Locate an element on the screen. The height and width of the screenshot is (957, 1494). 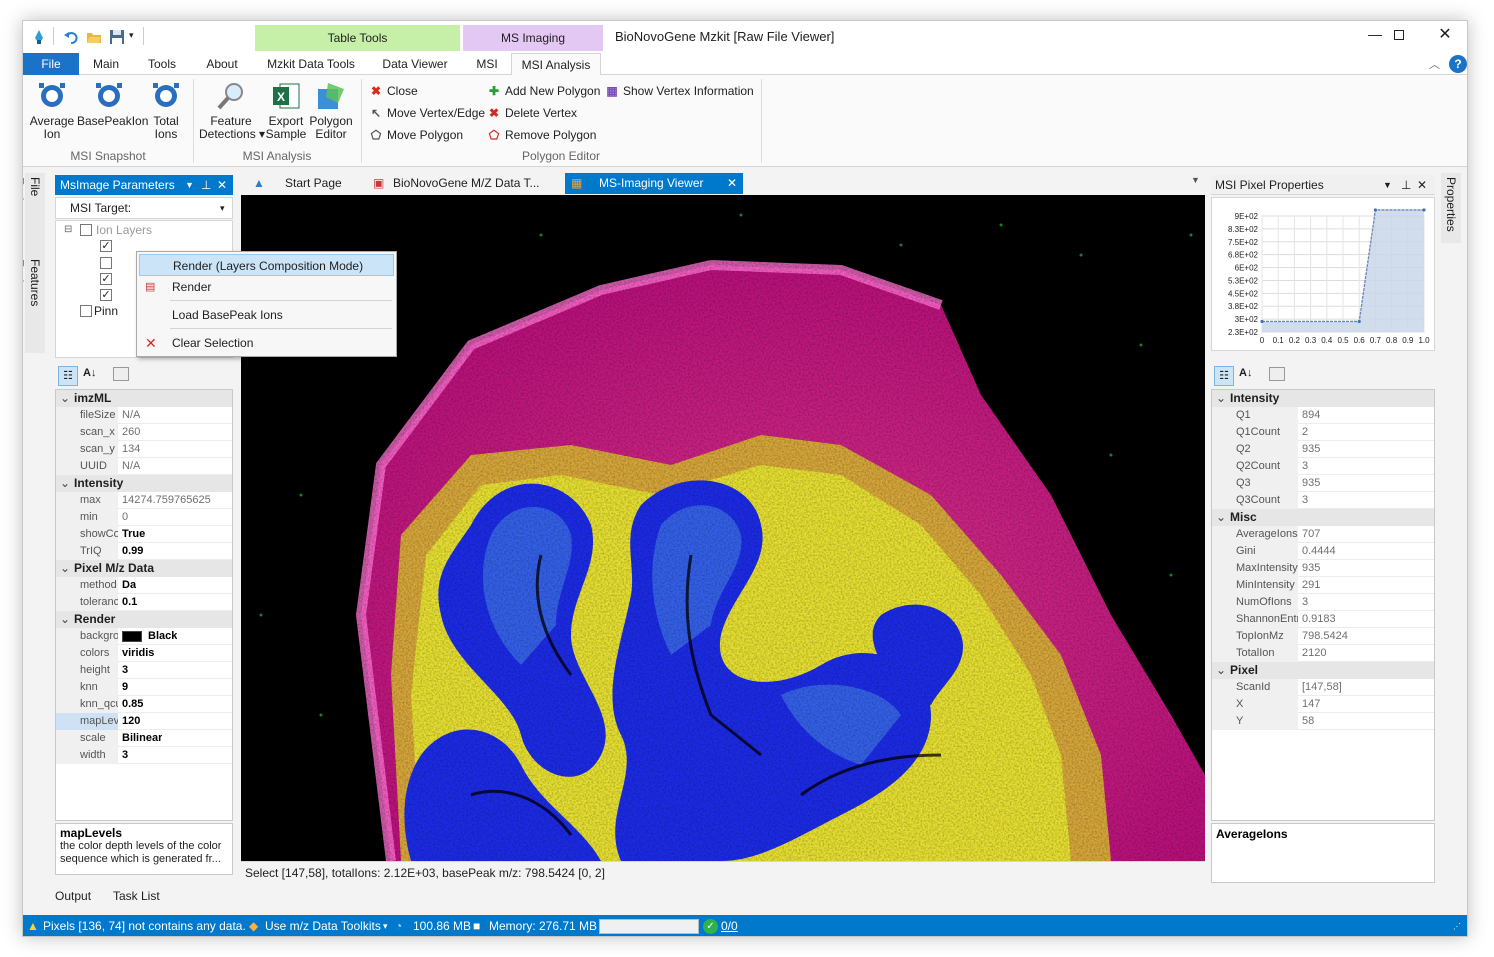
grid-row-value: 120 is located at coordinates (131, 721).